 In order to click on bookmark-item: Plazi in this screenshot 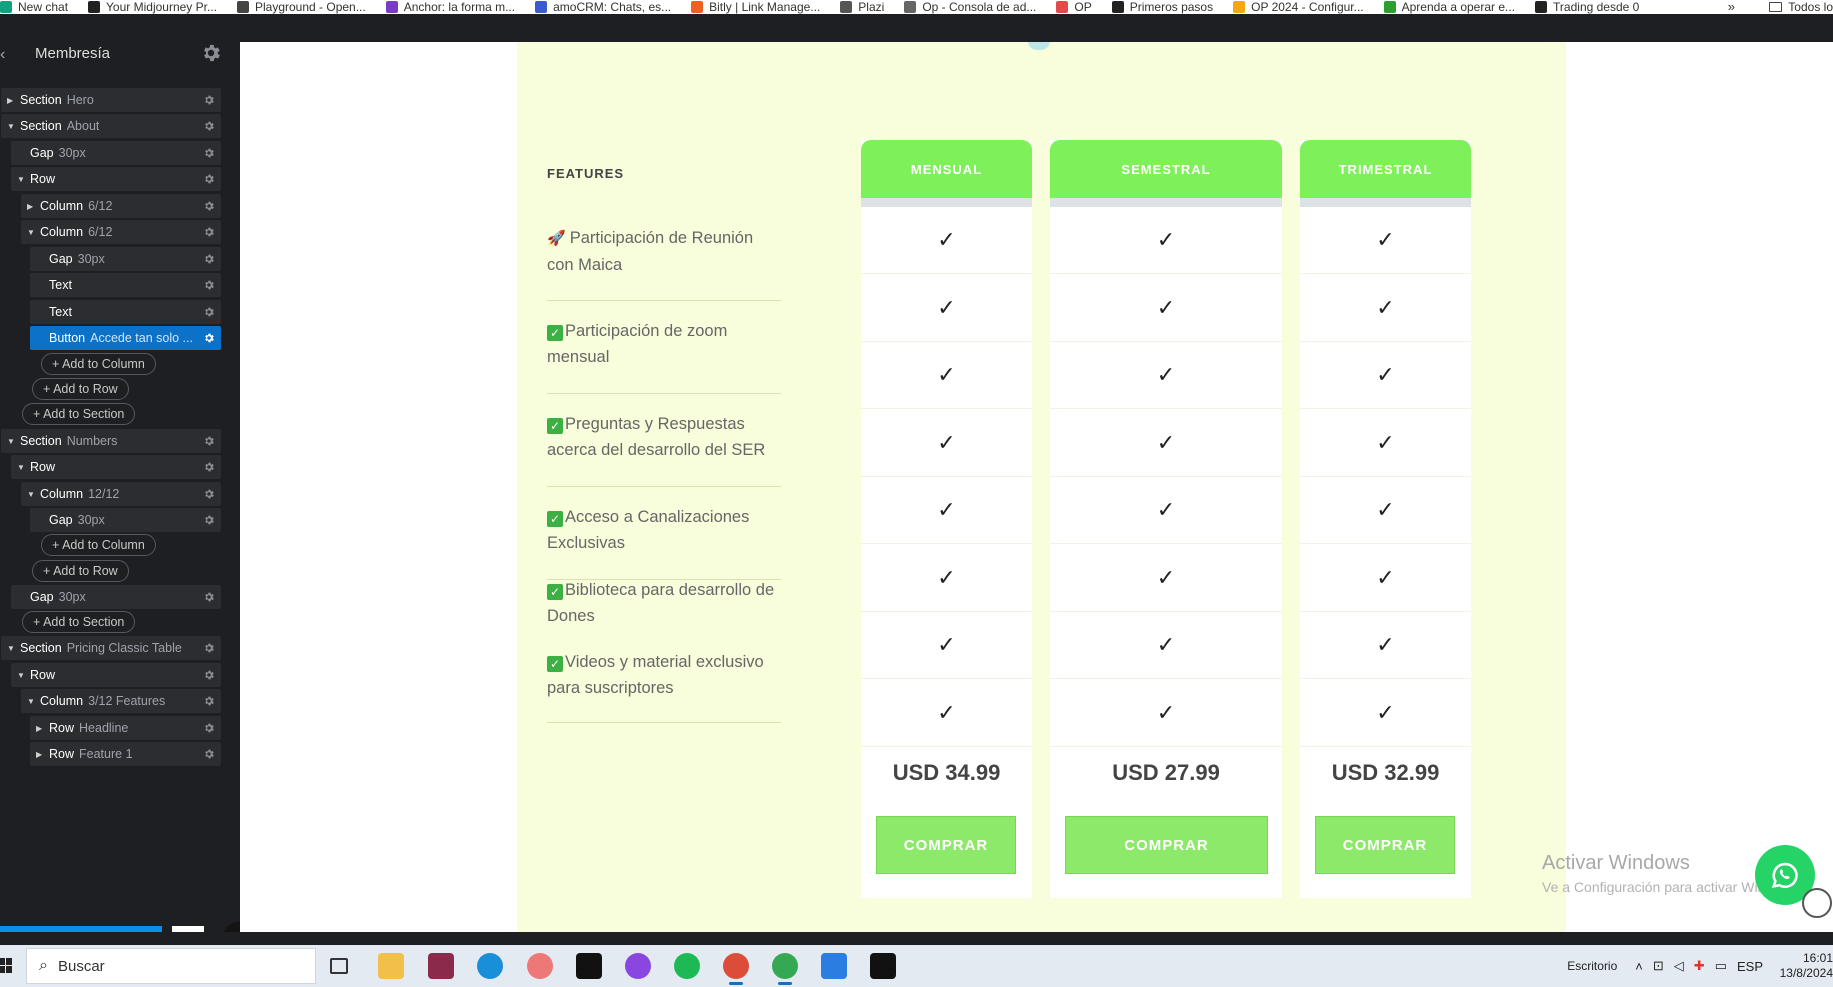, I will do `click(862, 7)`.